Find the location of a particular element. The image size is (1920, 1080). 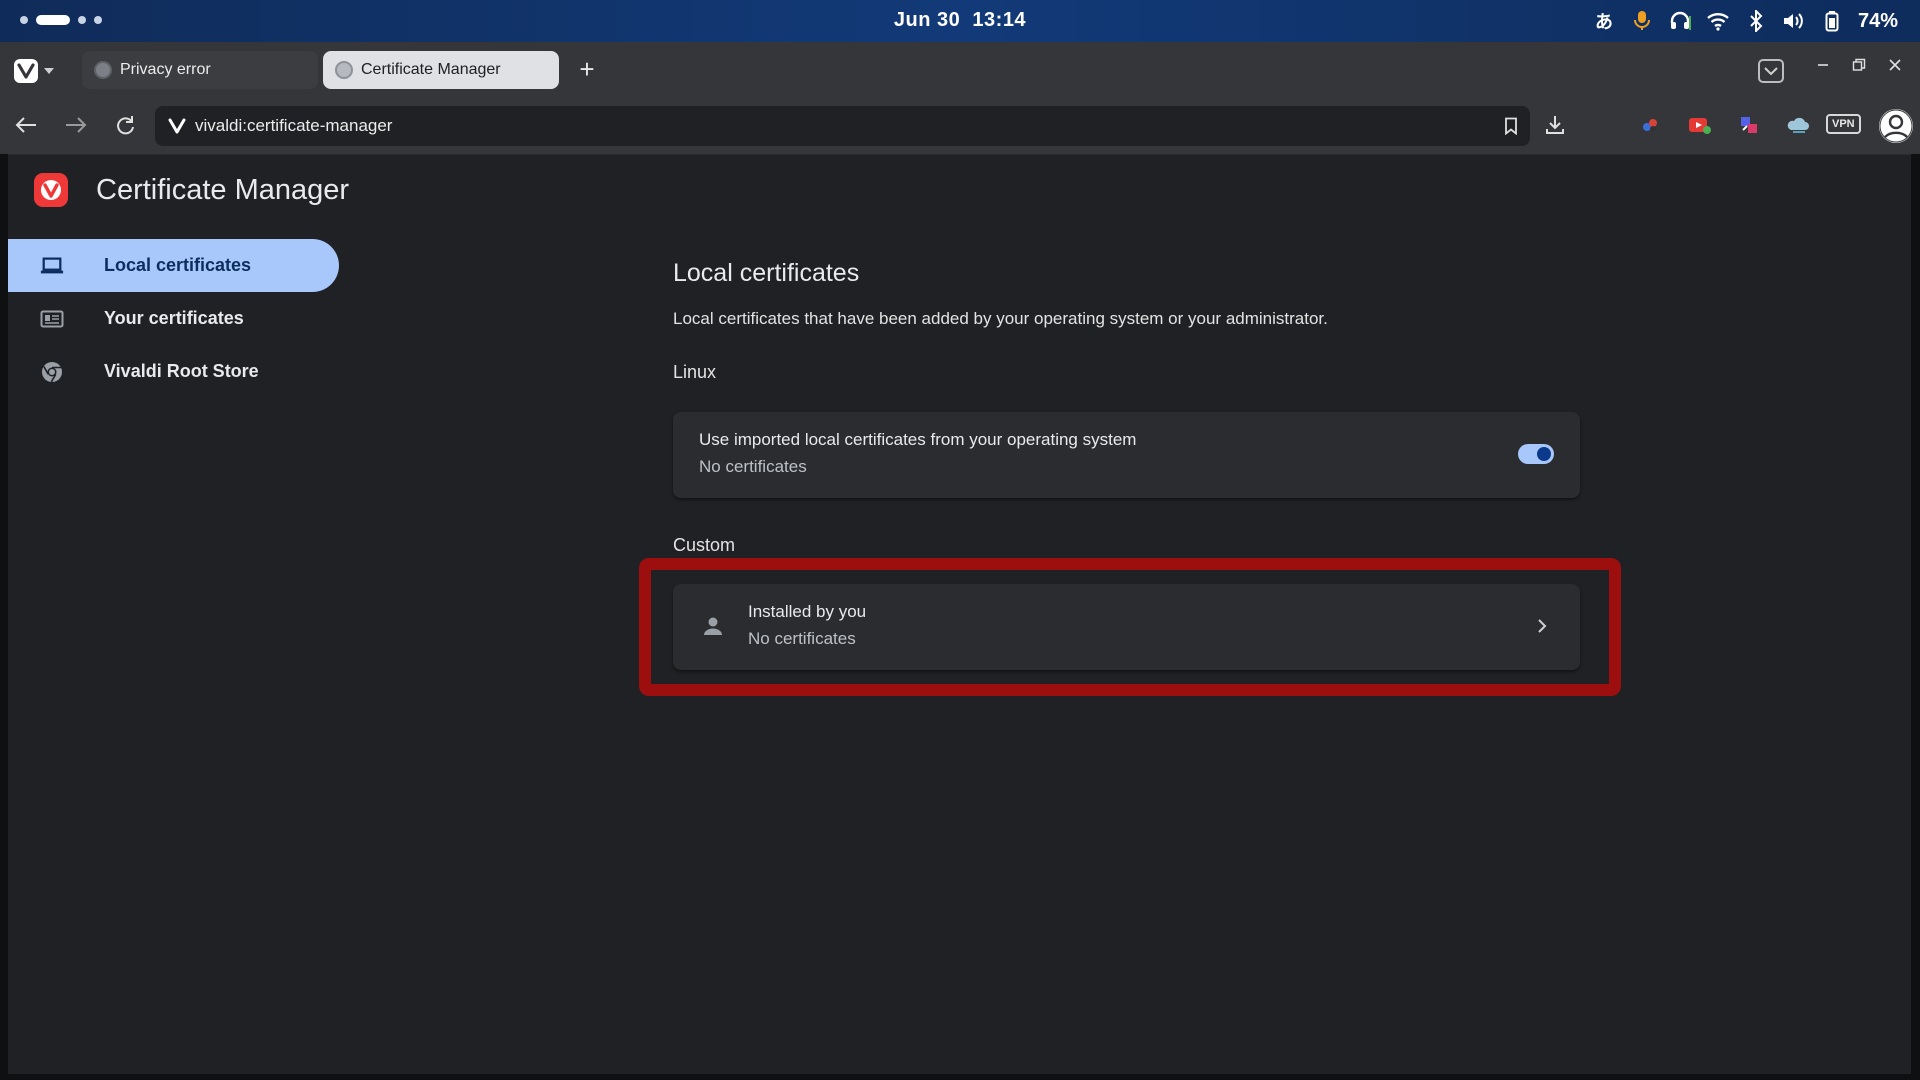

back-button is located at coordinates (26, 125).